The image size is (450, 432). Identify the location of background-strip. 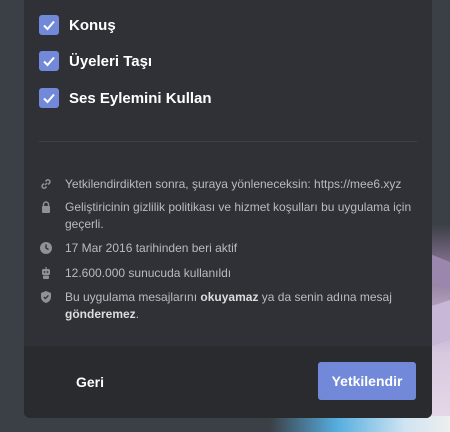
(225, 424).